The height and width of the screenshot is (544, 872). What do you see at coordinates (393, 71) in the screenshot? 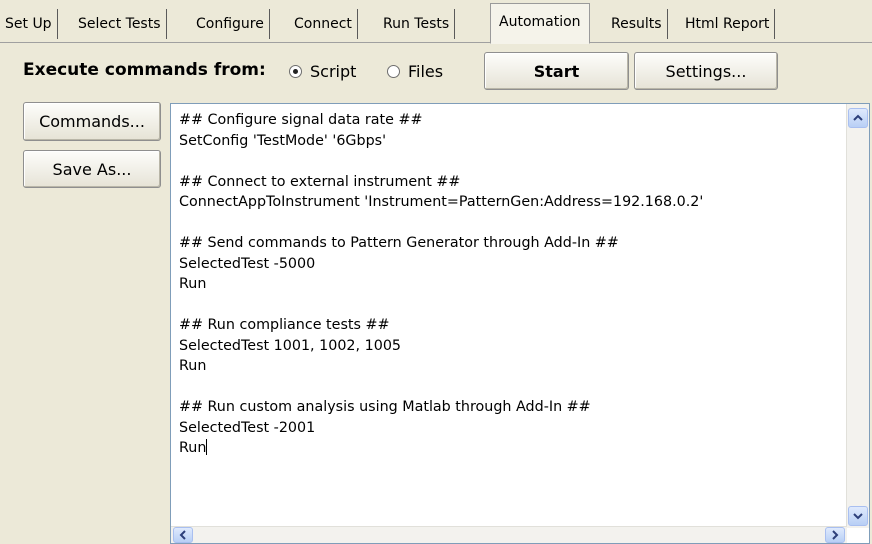
I see `radio-unchecked-icon` at bounding box center [393, 71].